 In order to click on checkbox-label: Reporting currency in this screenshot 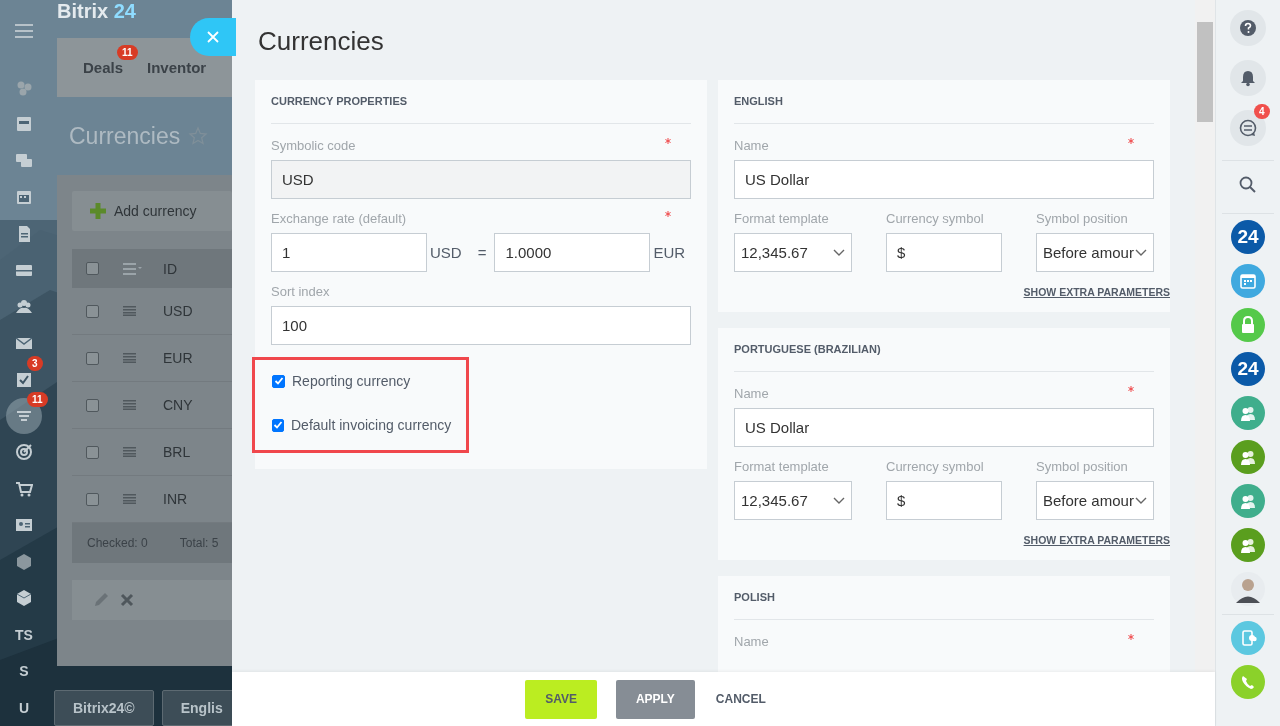, I will do `click(351, 381)`.